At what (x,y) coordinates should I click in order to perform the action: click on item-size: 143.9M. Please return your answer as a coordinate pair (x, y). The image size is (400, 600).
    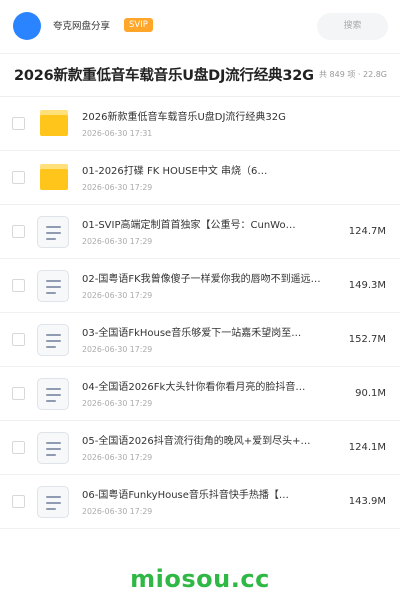
    Looking at the image, I should click on (367, 501).